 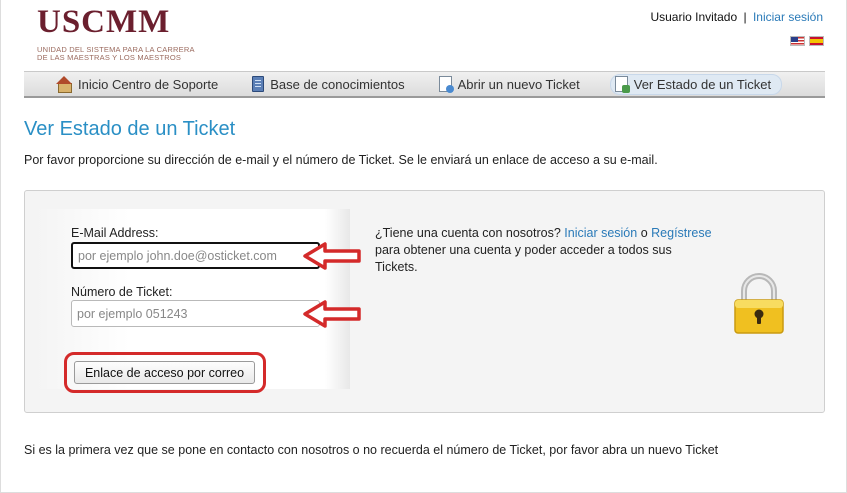 What do you see at coordinates (122, 292) in the screenshot?
I see `ticket-number-label: Número de Ticket:` at bounding box center [122, 292].